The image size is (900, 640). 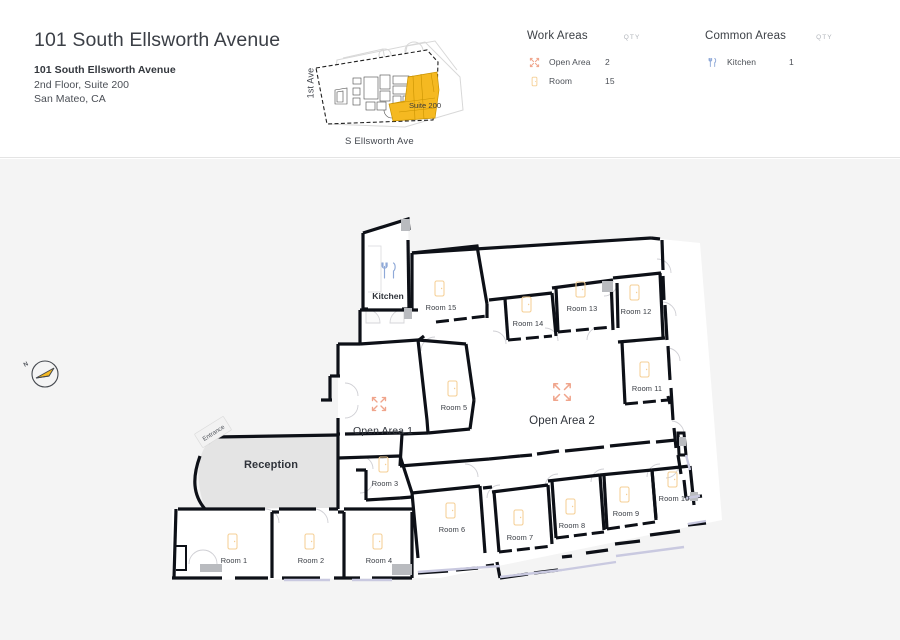 What do you see at coordinates (557, 36) in the screenshot?
I see `legend-title: Work Areas` at bounding box center [557, 36].